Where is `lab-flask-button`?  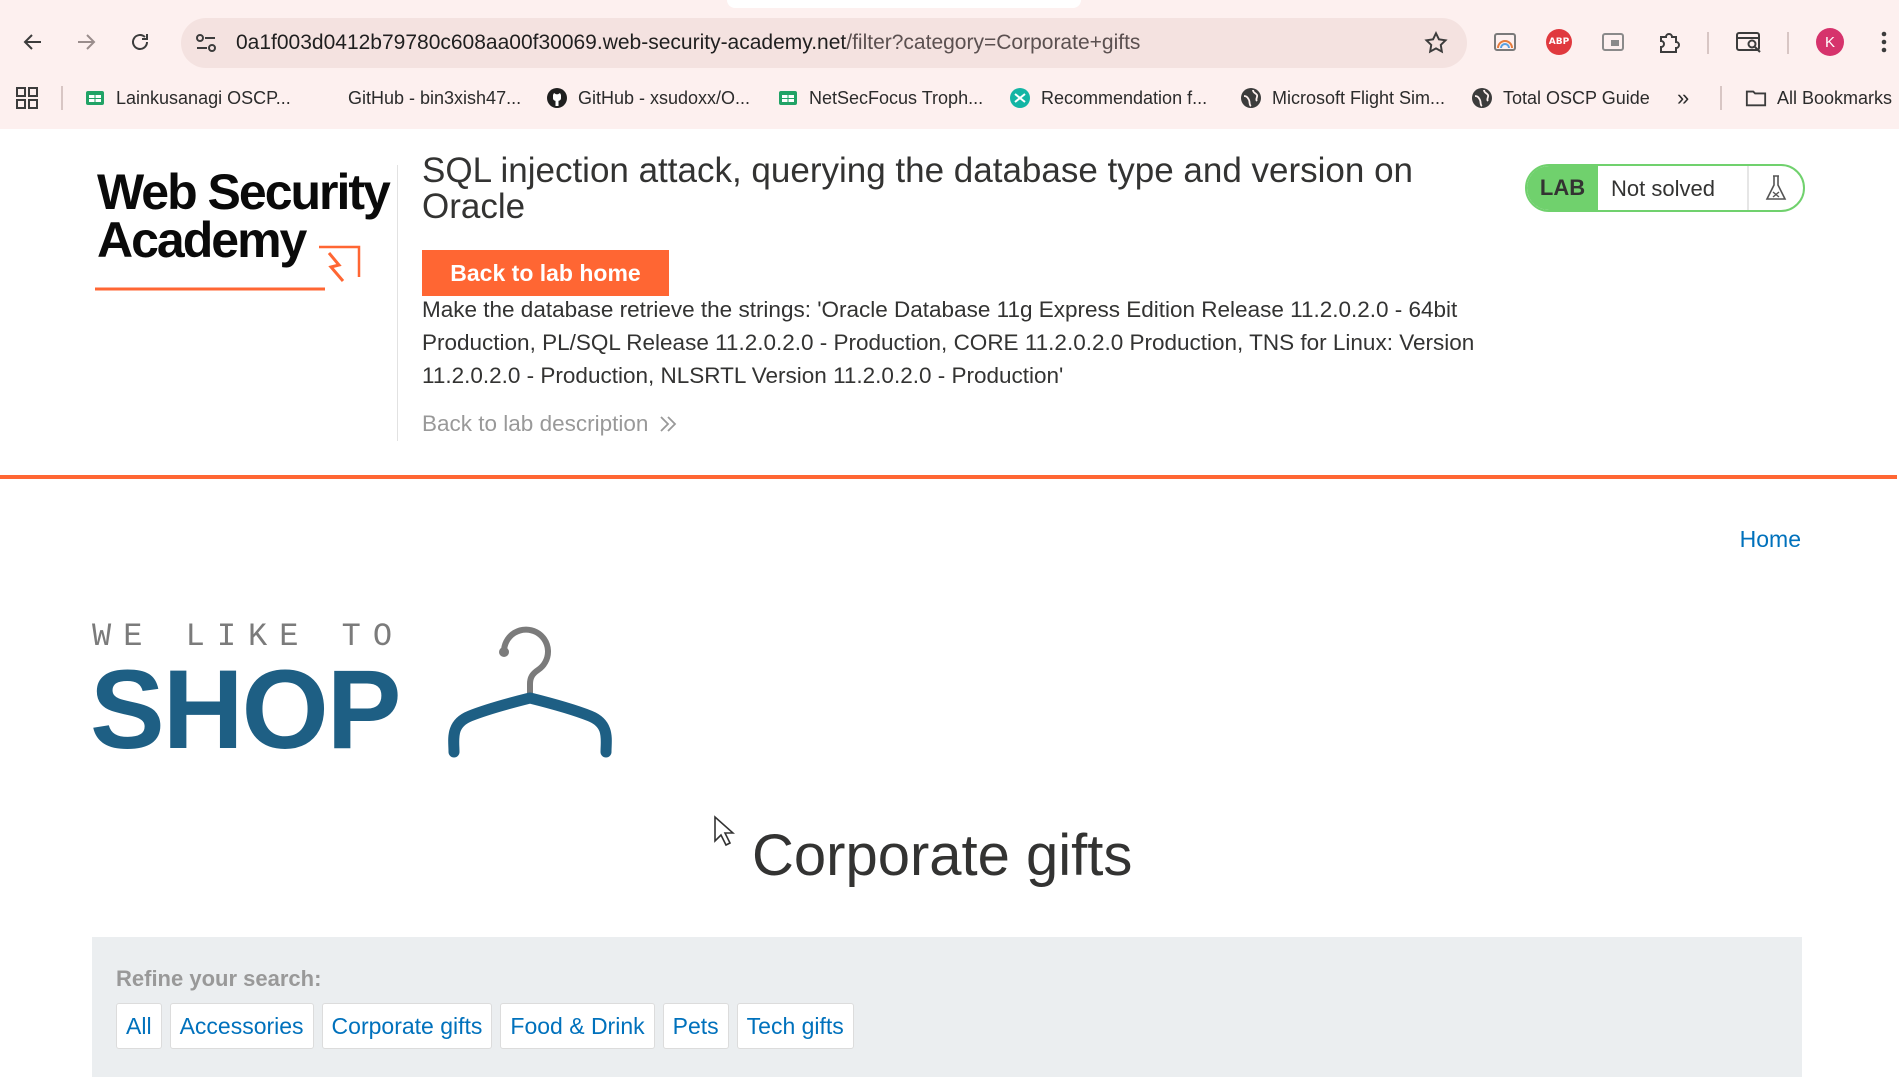 lab-flask-button is located at coordinates (1775, 188).